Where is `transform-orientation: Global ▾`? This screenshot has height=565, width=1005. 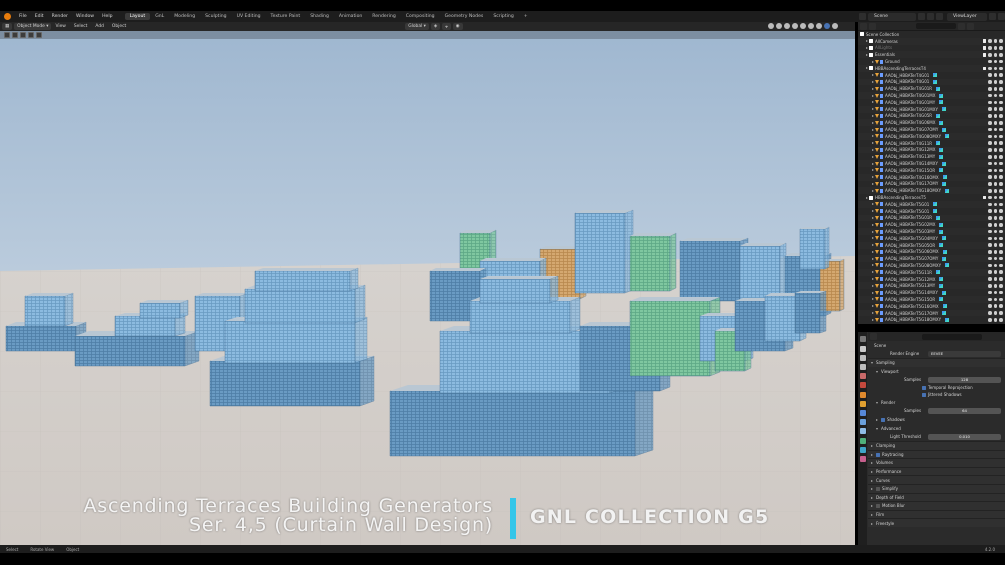 transform-orientation: Global ▾ is located at coordinates (417, 26).